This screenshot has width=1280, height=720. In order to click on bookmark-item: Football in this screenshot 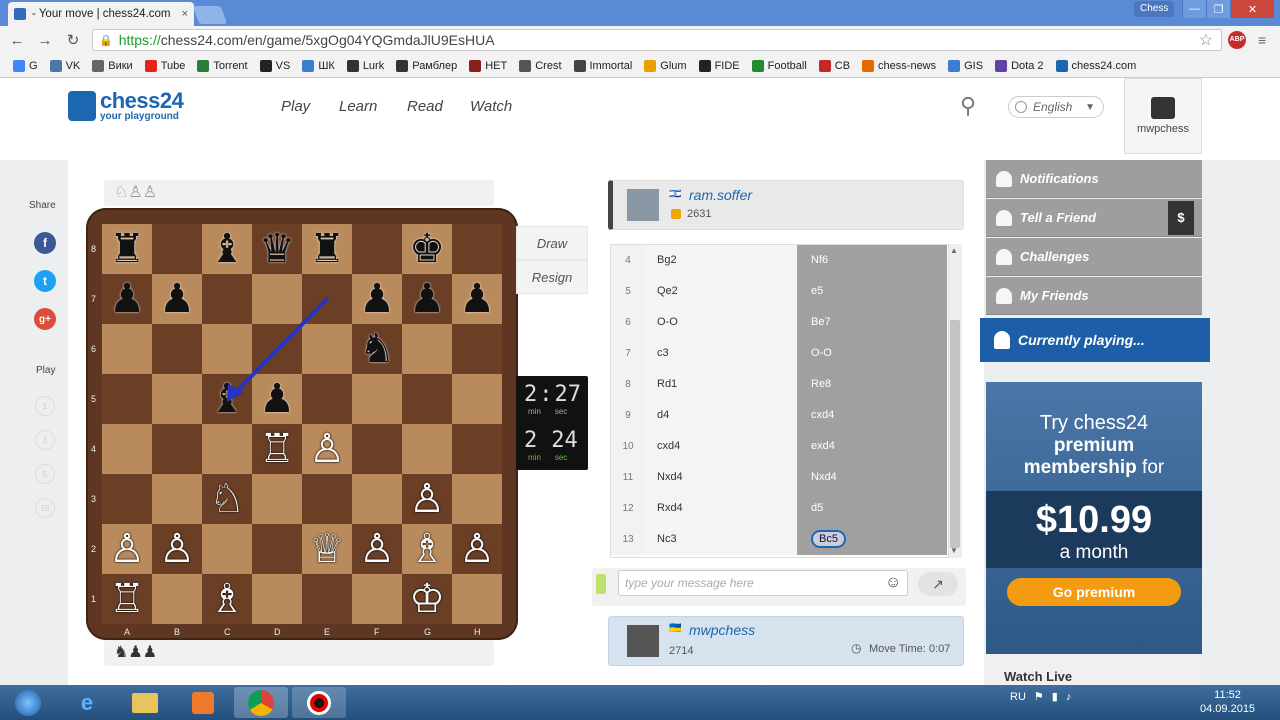, I will do `click(779, 65)`.